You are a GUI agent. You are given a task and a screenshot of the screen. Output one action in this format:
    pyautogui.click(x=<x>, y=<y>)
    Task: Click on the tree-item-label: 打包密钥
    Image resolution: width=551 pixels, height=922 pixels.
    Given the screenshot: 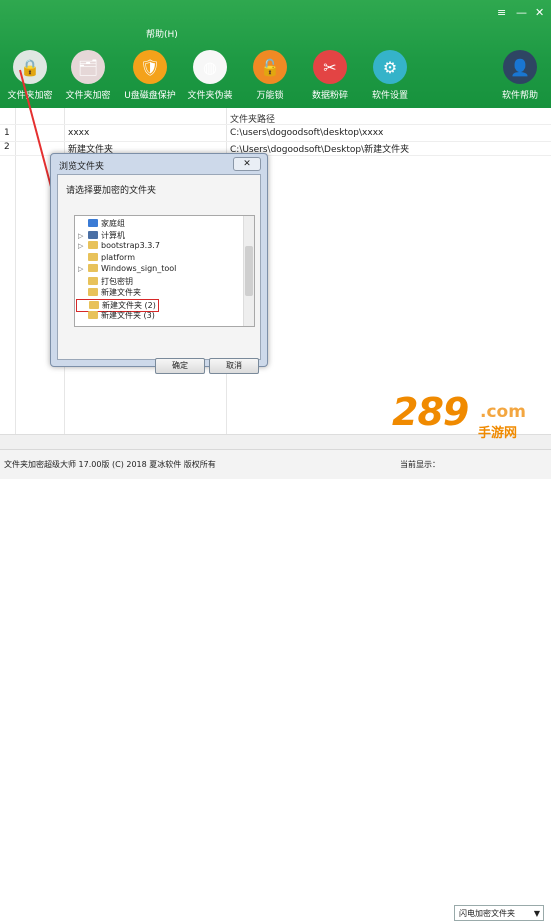 What is the action you would take?
    pyautogui.click(x=117, y=281)
    